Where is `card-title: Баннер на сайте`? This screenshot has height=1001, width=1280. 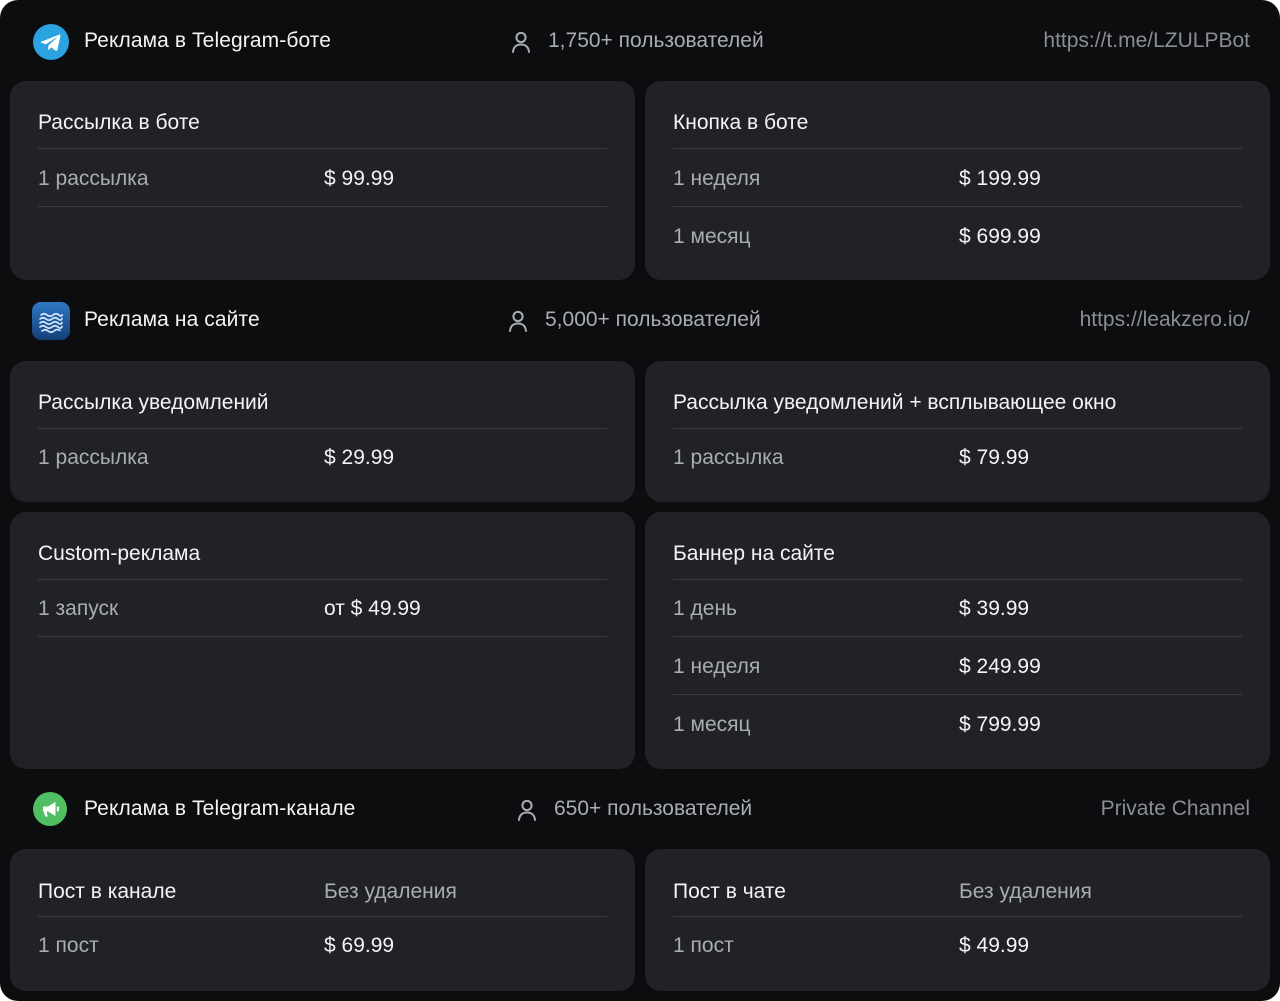 card-title: Баннер на сайте is located at coordinates (754, 553).